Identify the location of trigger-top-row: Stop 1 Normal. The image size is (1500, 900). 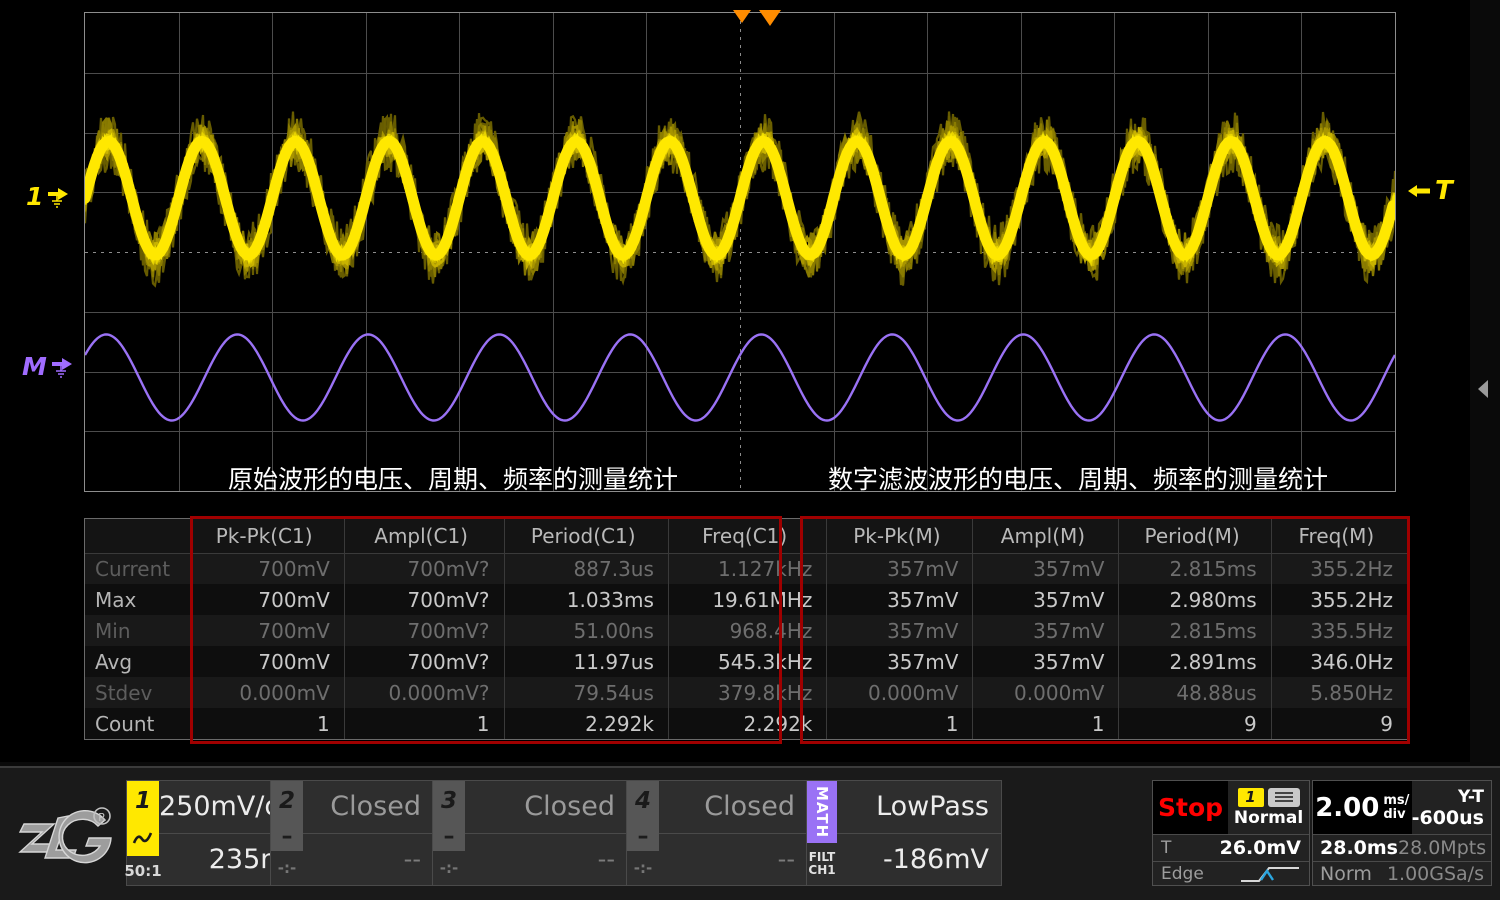
(1231, 808).